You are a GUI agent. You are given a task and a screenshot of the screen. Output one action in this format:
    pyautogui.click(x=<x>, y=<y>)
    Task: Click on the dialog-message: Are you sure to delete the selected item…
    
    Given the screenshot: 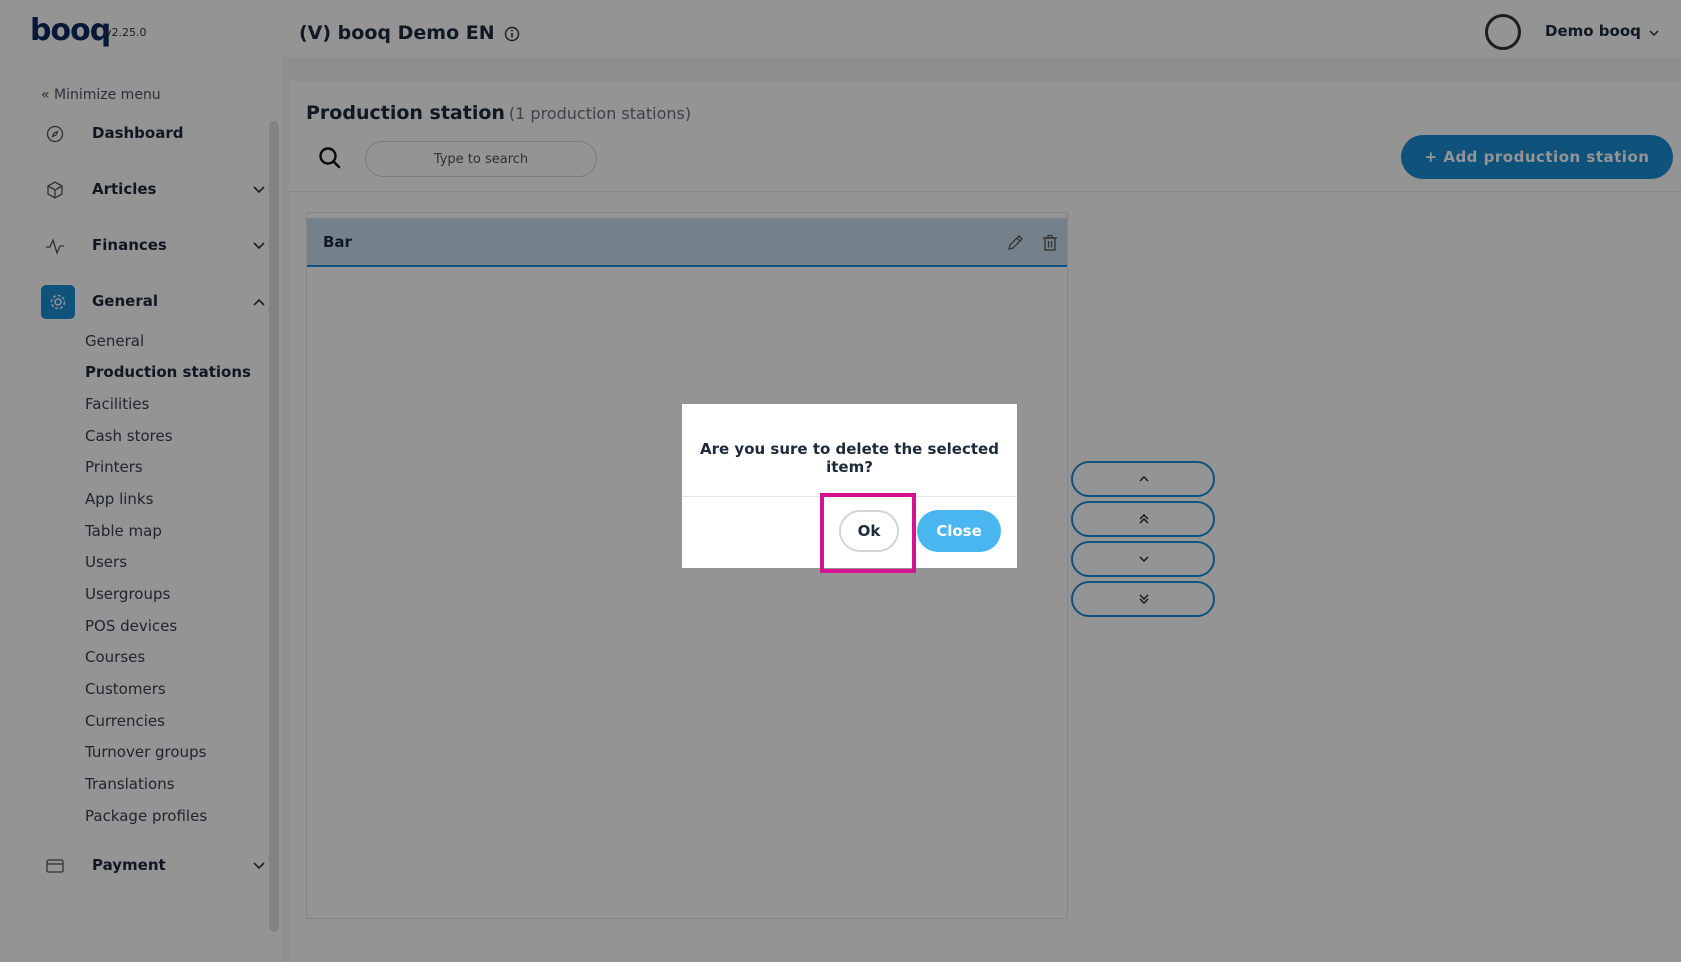 What is the action you would take?
    pyautogui.click(x=849, y=458)
    